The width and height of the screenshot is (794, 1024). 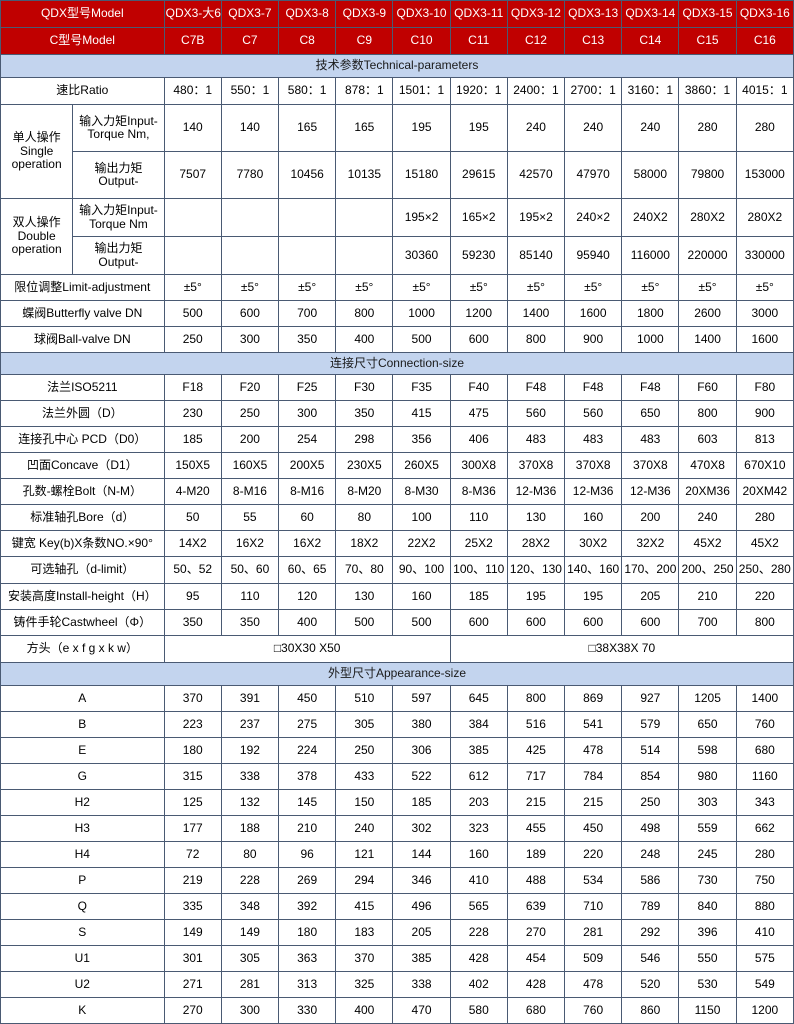 What do you see at coordinates (307, 698) in the screenshot?
I see `value-appearance-0-2: 450` at bounding box center [307, 698].